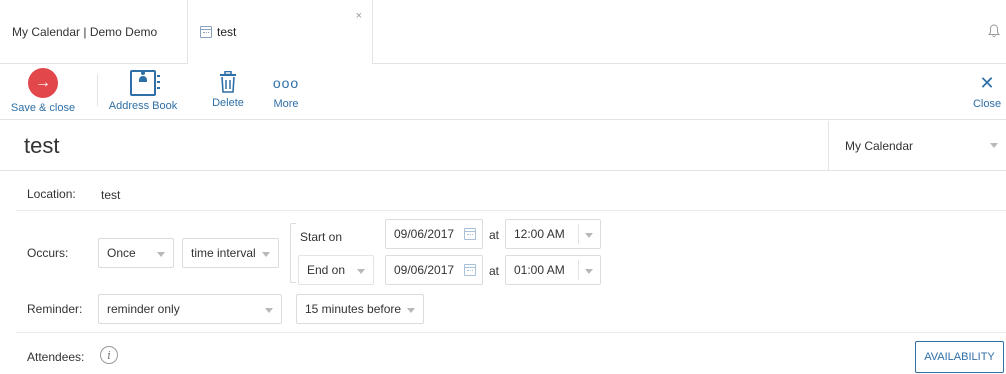 Image resolution: width=1006 pixels, height=374 pixels. I want to click on arrow-right-icon: →, so click(43, 83).